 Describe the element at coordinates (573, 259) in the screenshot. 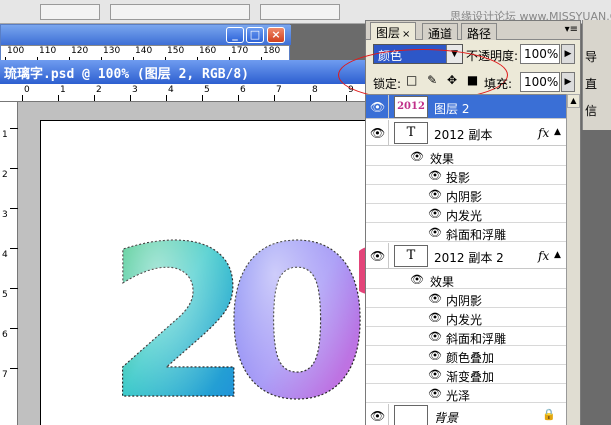

I see `layers-scrollbar: ▲` at that location.